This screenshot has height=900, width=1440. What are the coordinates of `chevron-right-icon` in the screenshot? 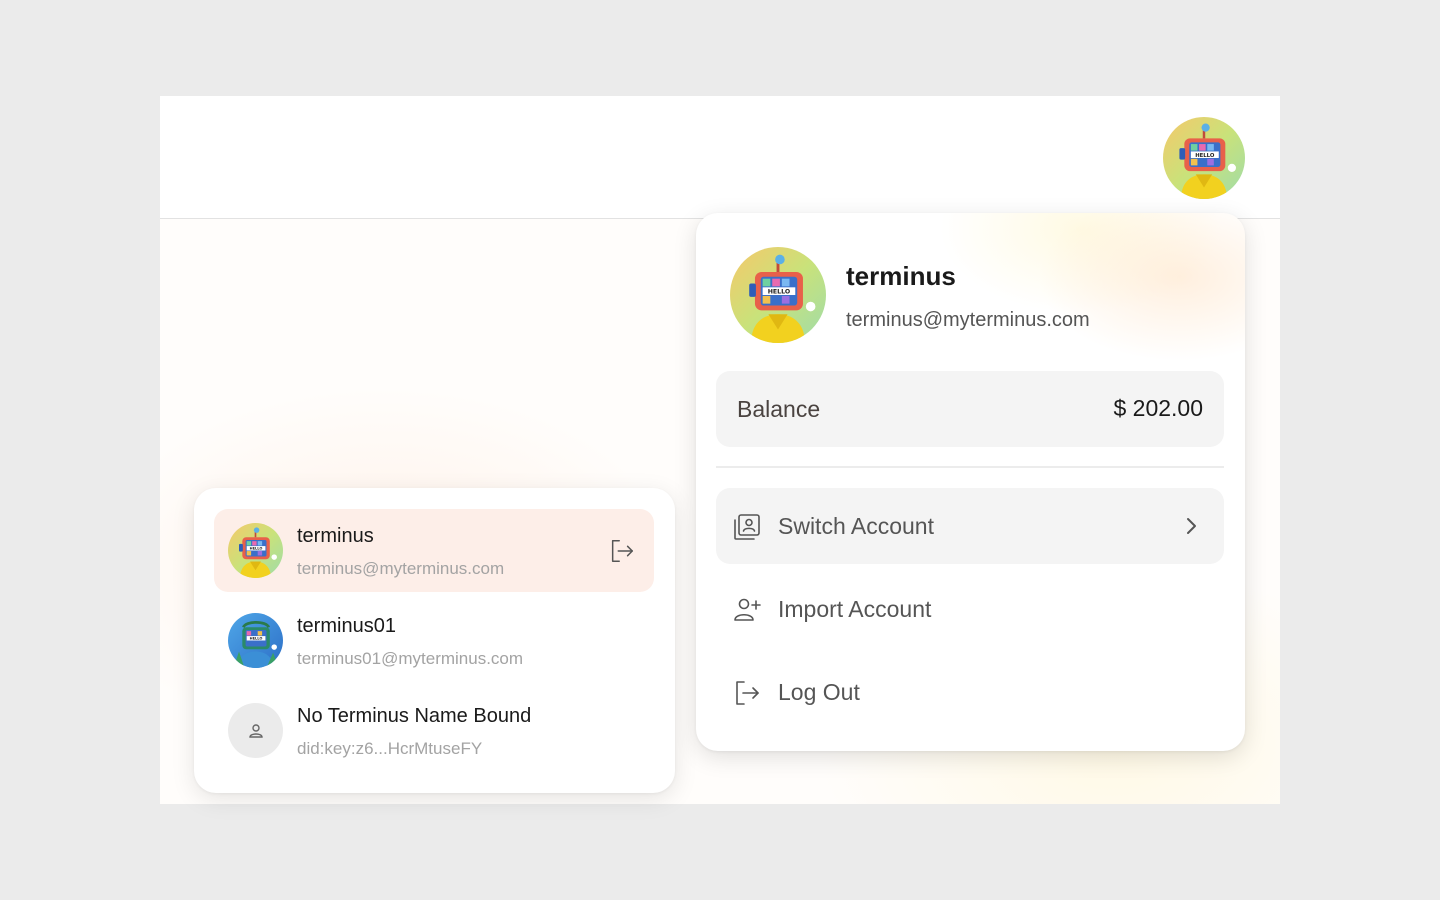 It's located at (1191, 526).